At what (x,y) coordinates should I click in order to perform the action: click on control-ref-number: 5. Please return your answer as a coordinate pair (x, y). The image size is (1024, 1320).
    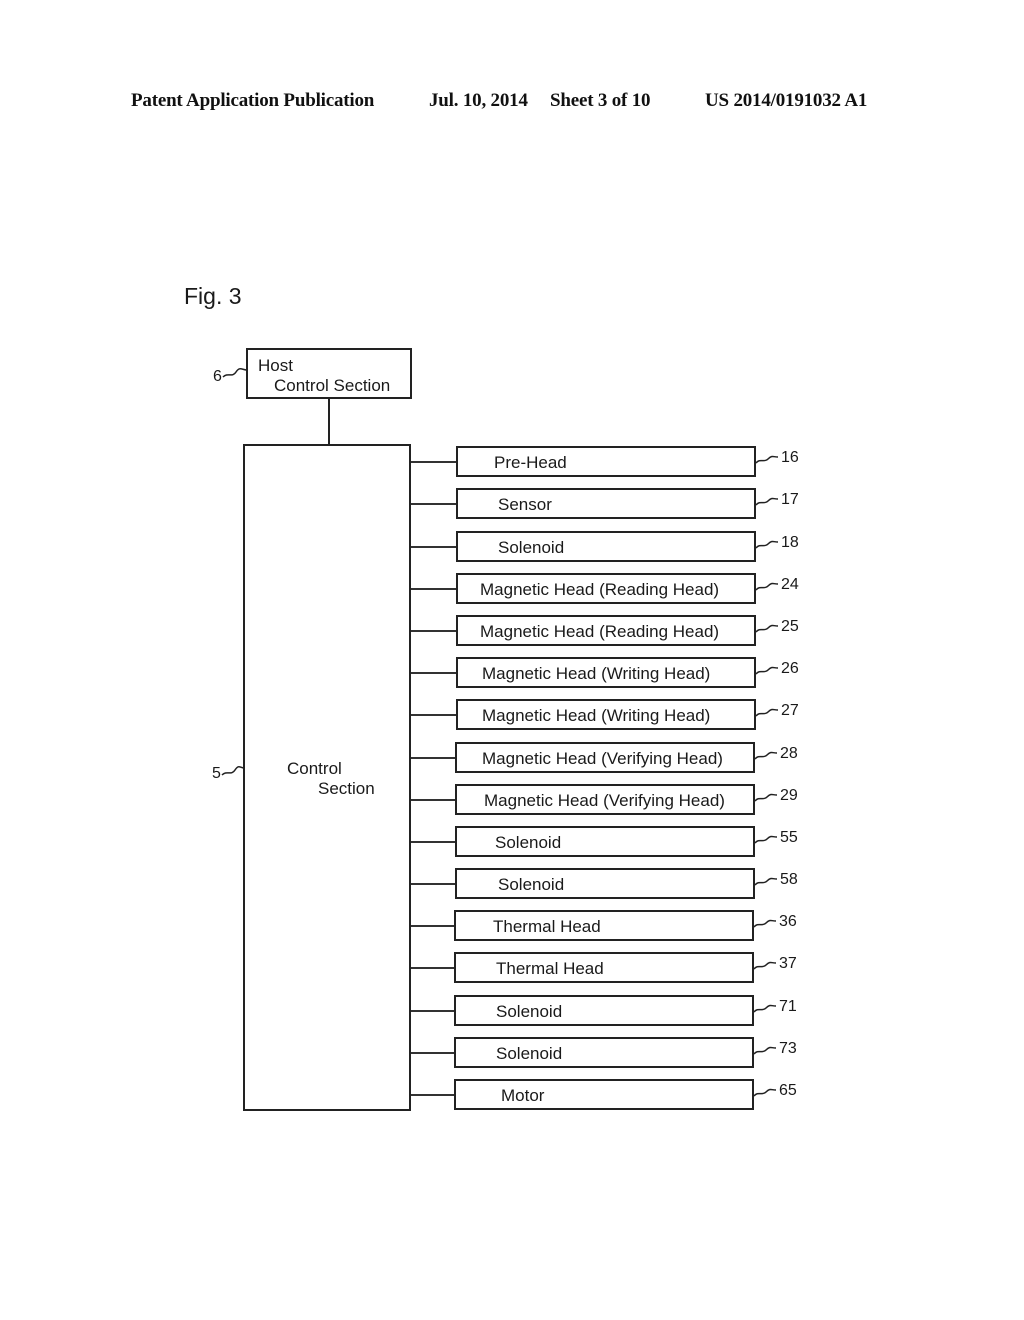
    Looking at the image, I should click on (216, 773).